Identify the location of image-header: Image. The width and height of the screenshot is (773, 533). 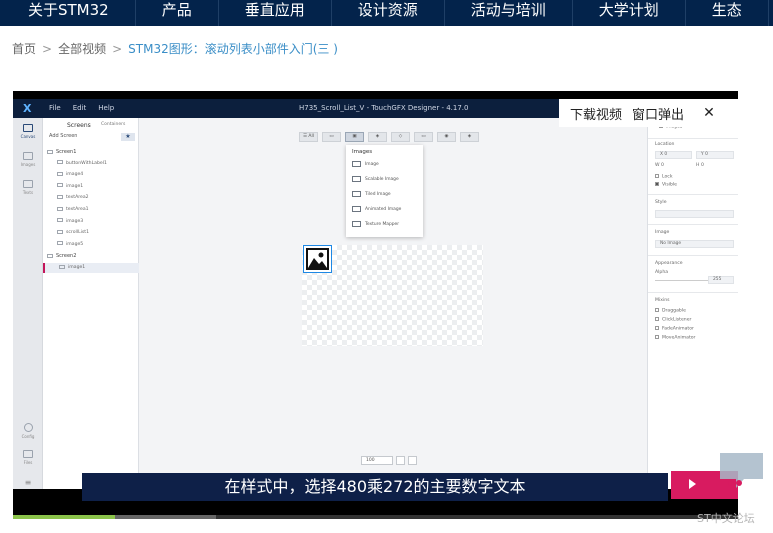
(662, 232).